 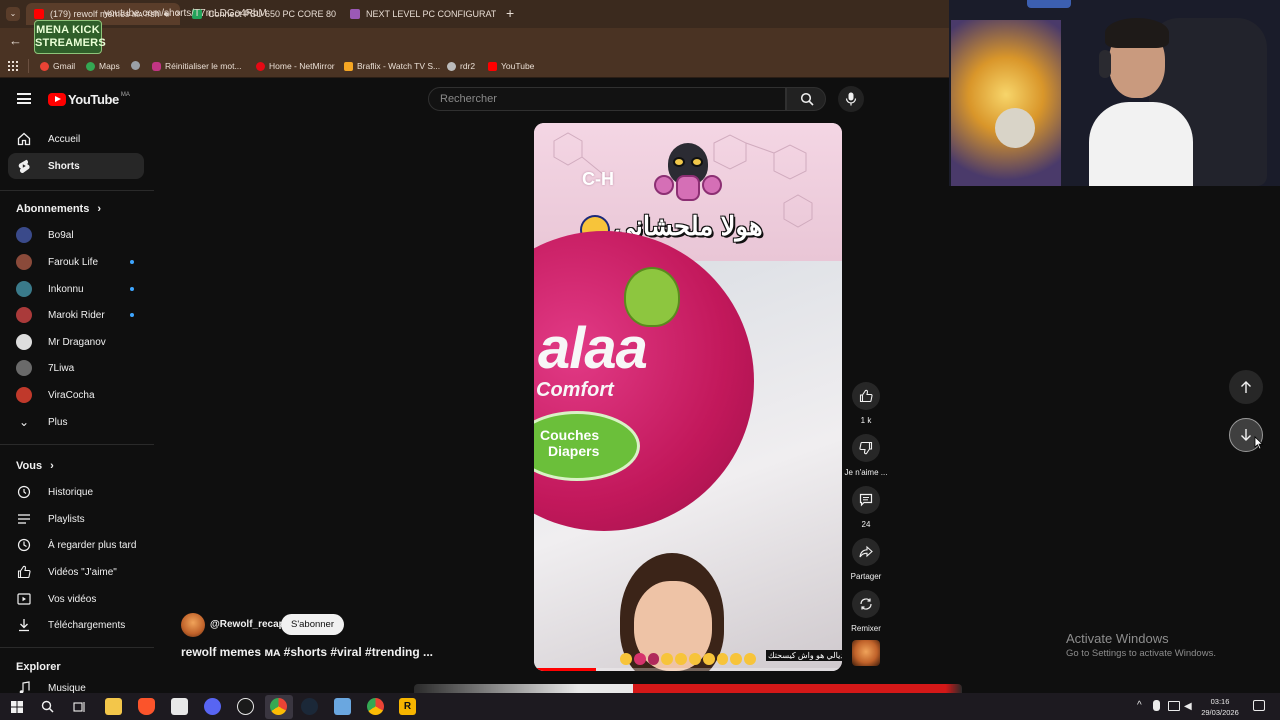 I want to click on comment-icon, so click(x=866, y=500).